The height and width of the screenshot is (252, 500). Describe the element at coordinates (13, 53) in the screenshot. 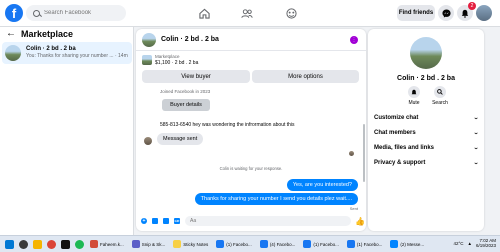

I see `listing-thumbnail` at that location.